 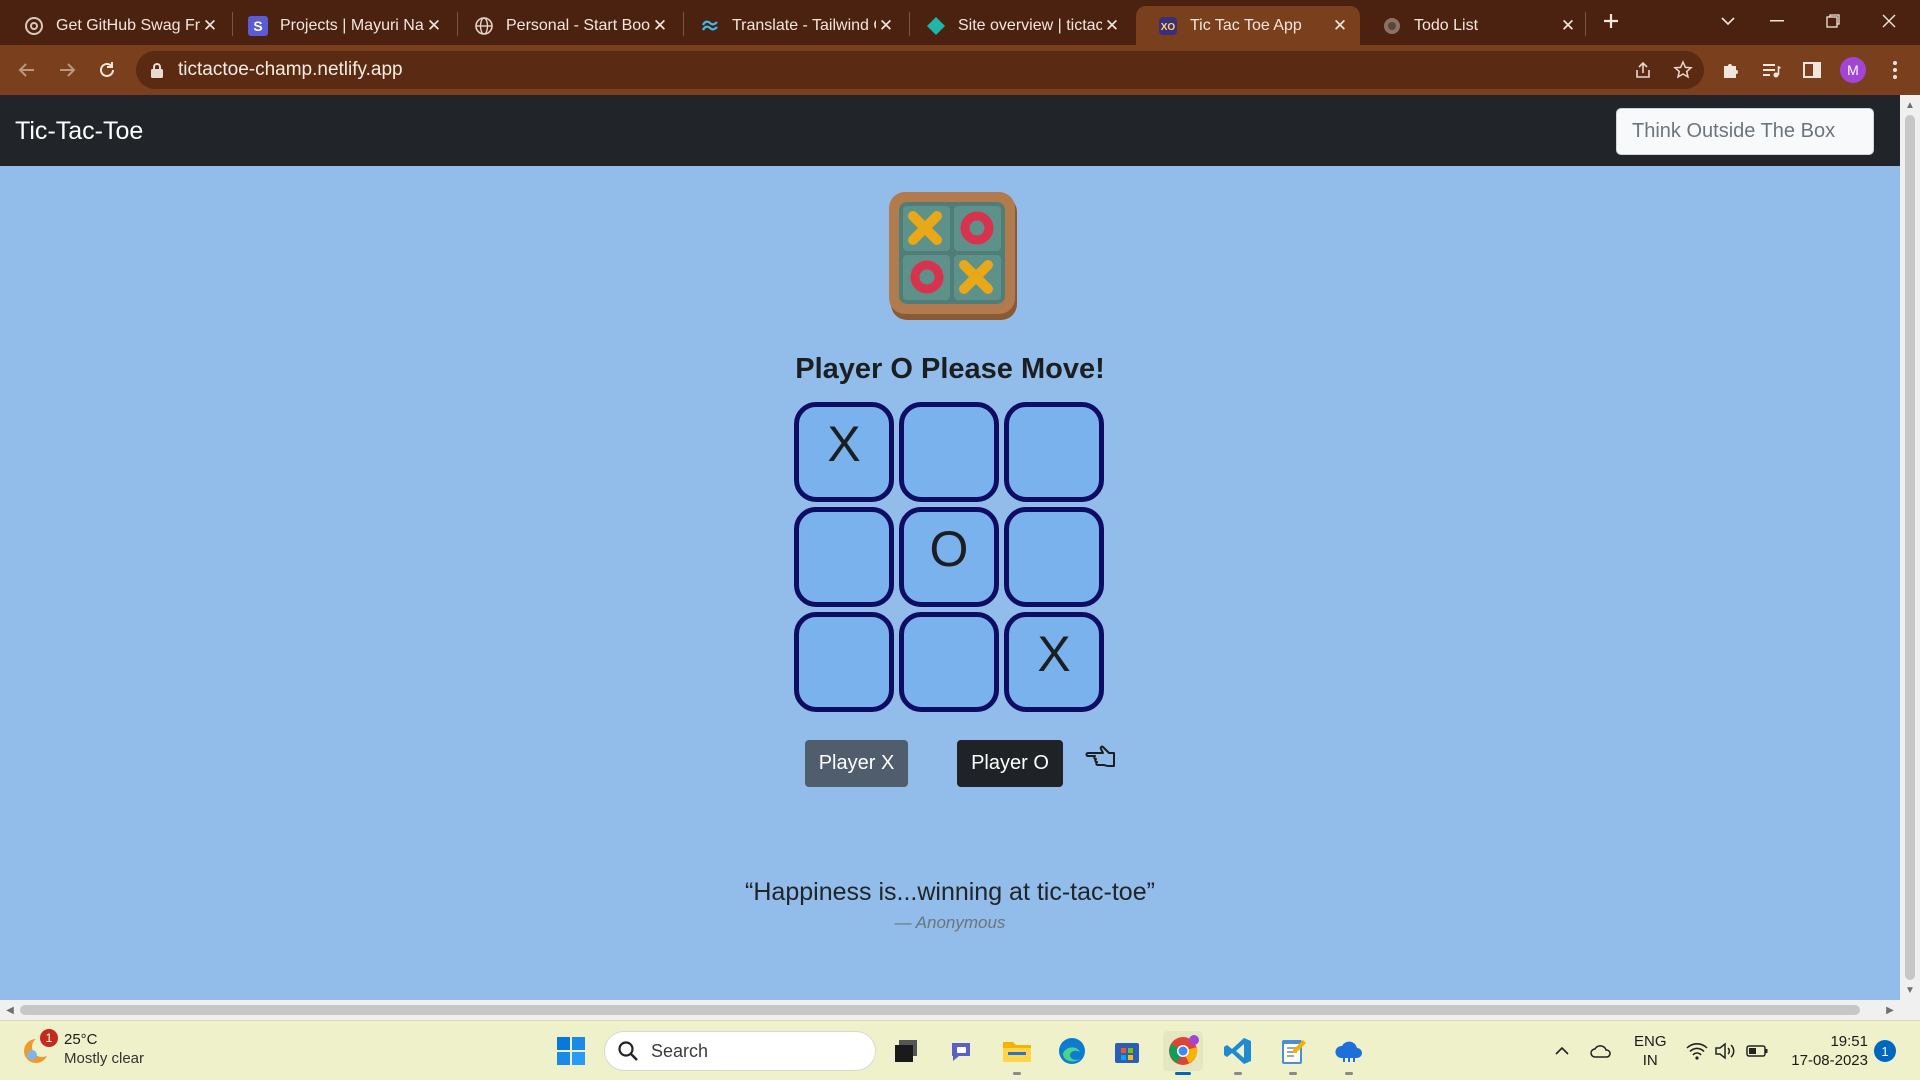 I want to click on share-icon, so click(x=1643, y=69).